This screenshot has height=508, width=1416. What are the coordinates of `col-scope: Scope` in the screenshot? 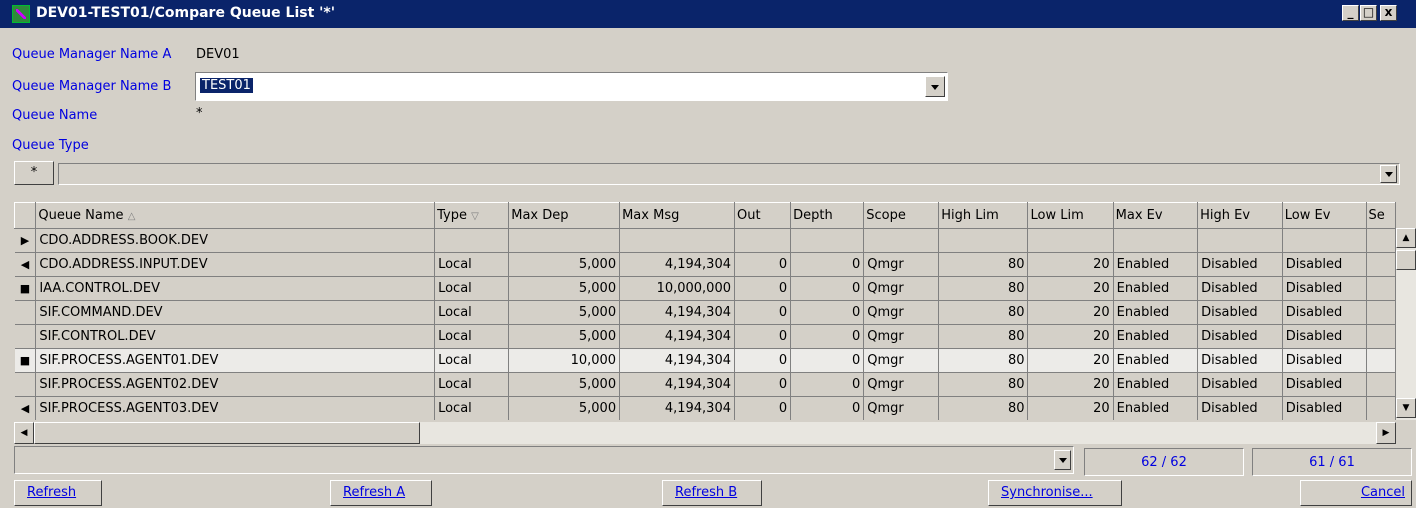 It's located at (901, 215).